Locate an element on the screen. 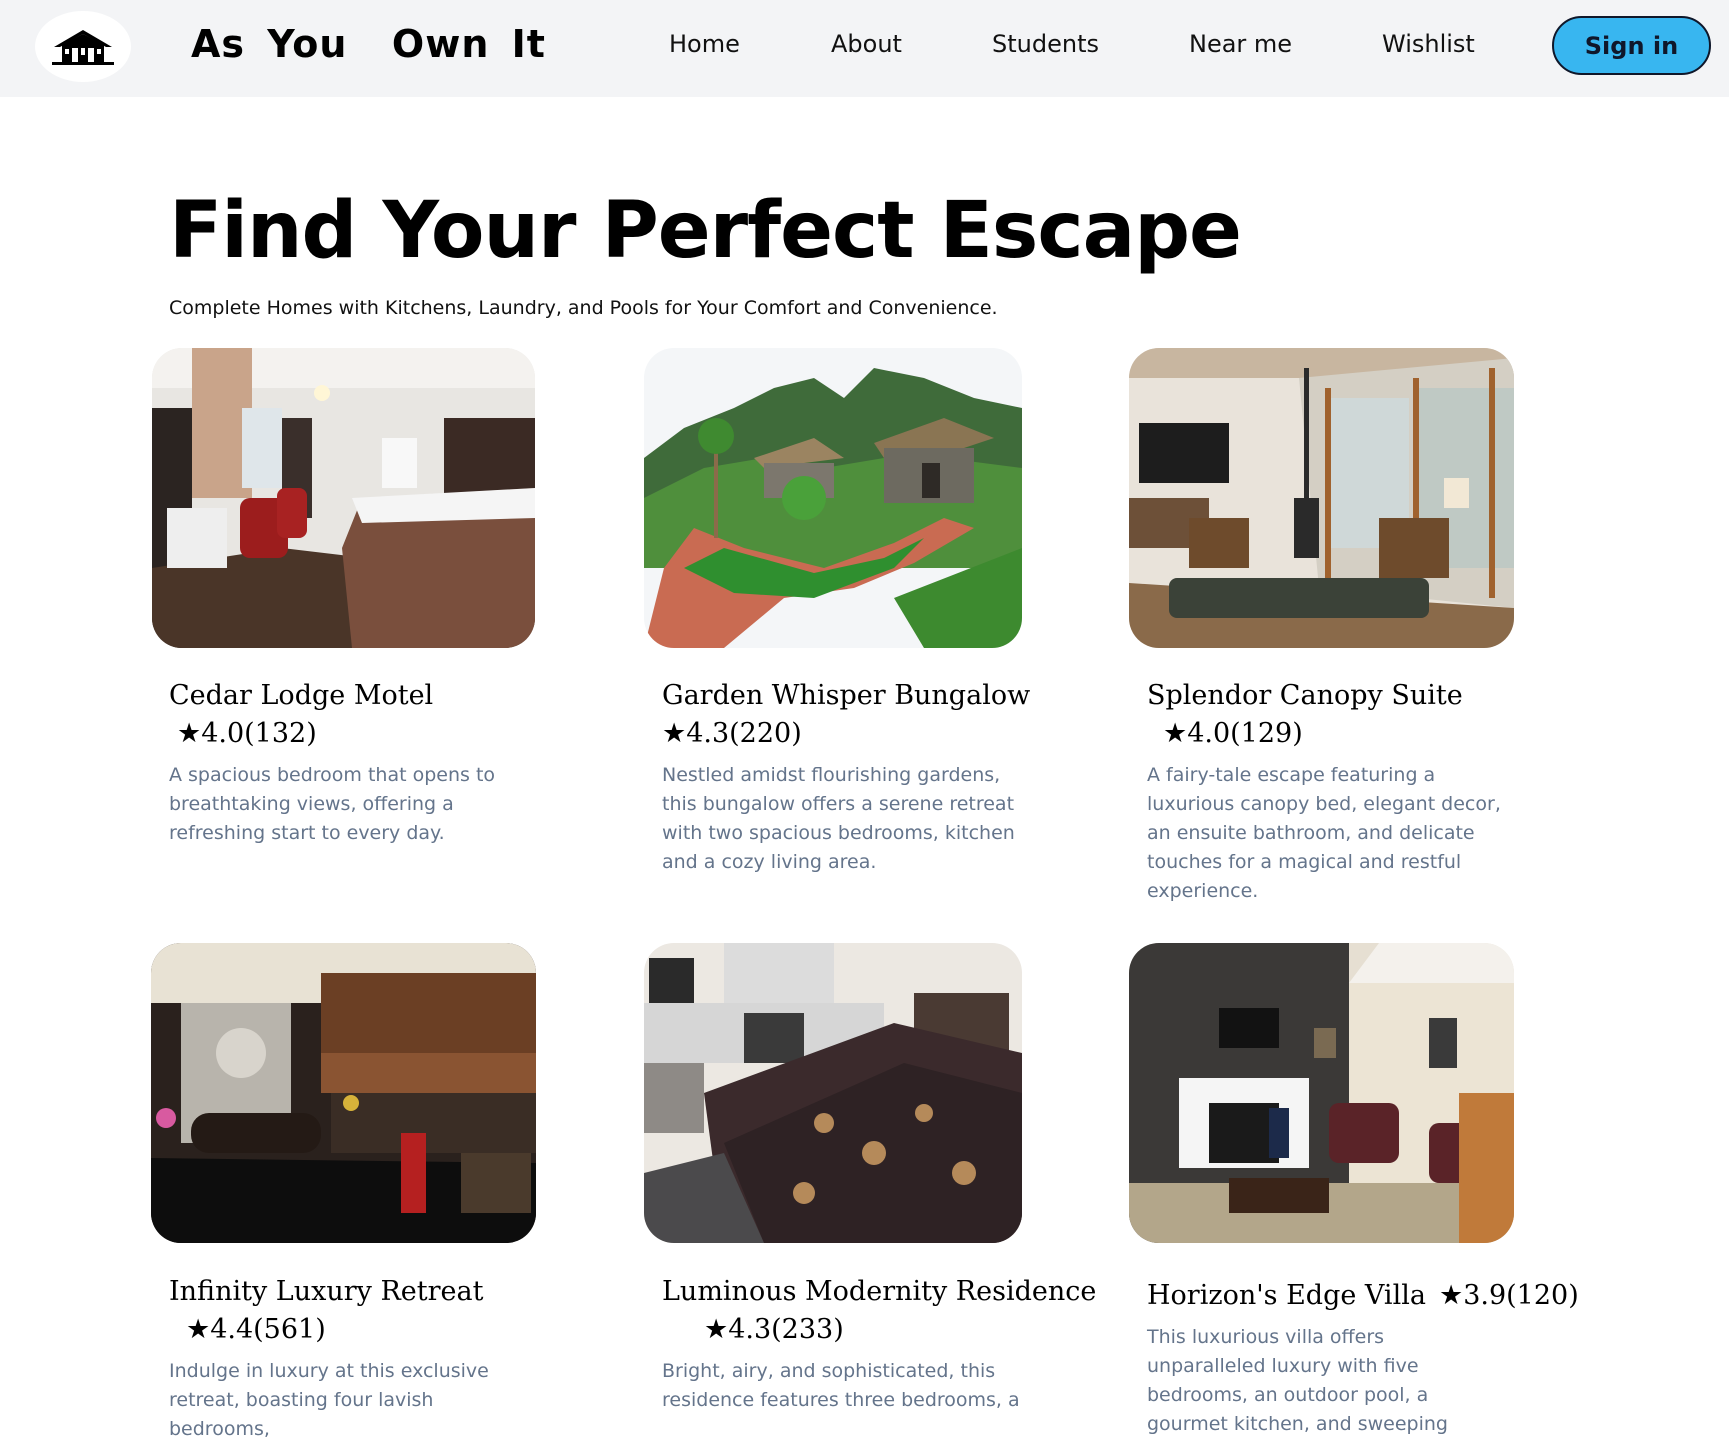  villa-living-room-photo is located at coordinates (1321, 1093).